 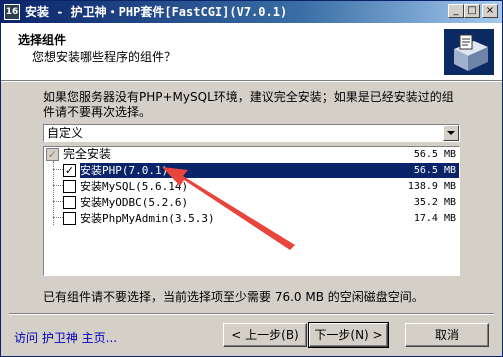 I want to click on chevron-down-icon, so click(x=451, y=133).